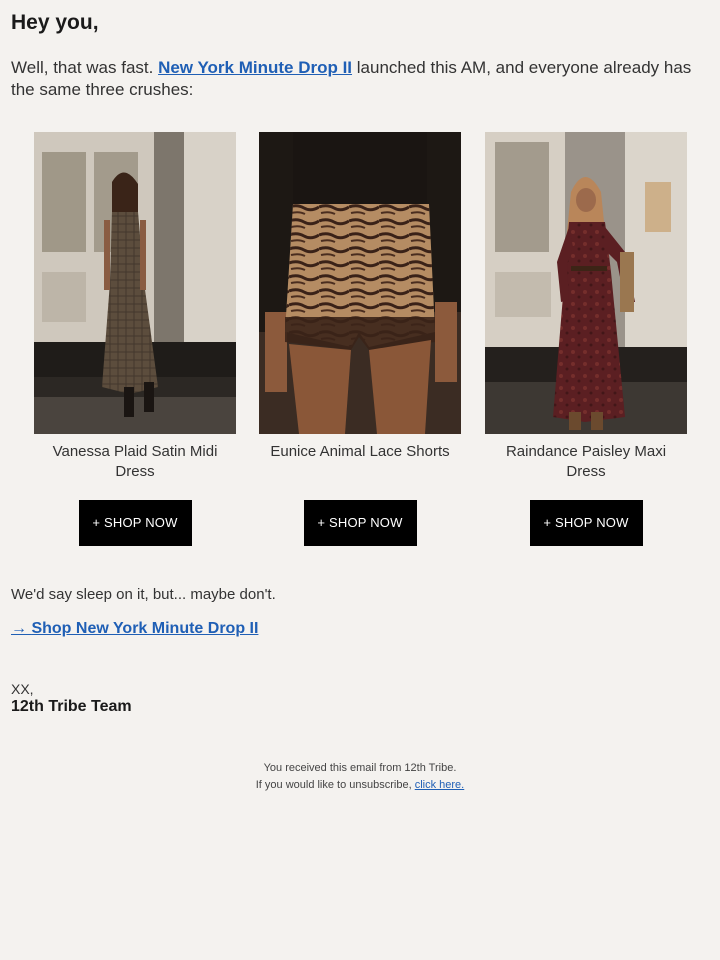 The width and height of the screenshot is (720, 960). I want to click on product-card: Eunice Animal Lace Shorts + SHOP NOW, so click(360, 339).